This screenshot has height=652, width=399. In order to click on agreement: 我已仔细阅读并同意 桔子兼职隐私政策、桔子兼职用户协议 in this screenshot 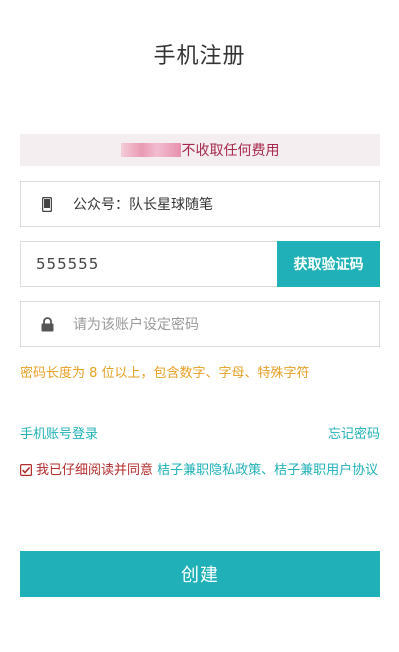, I will do `click(200, 471)`.